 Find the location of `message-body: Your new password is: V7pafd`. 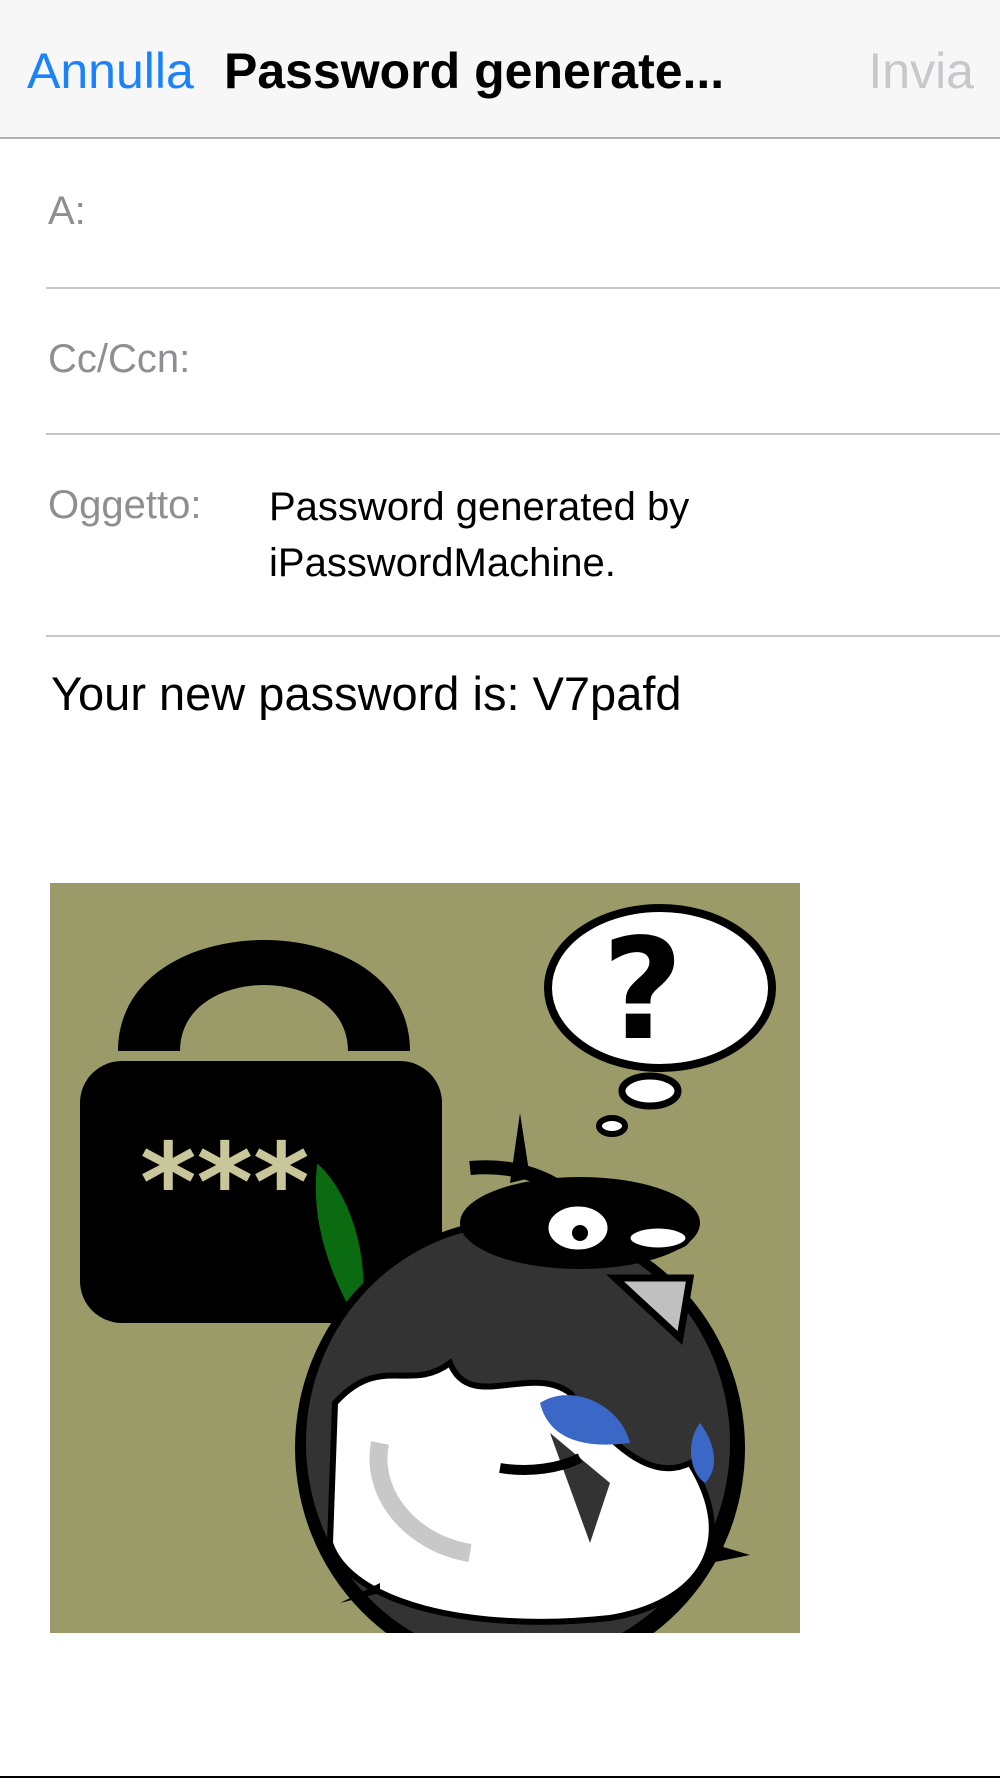

message-body: Your new password is: V7pafd is located at coordinates (366, 694).